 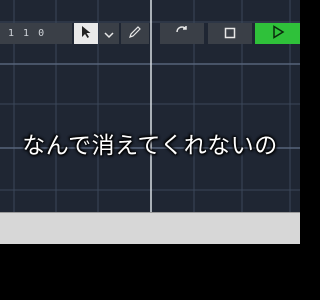 I want to click on loop-icon, so click(x=182, y=33).